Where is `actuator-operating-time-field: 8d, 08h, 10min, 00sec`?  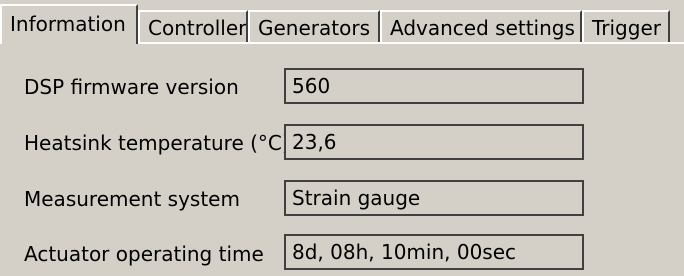 actuator-operating-time-field: 8d, 08h, 10min, 00sec is located at coordinates (434, 252).